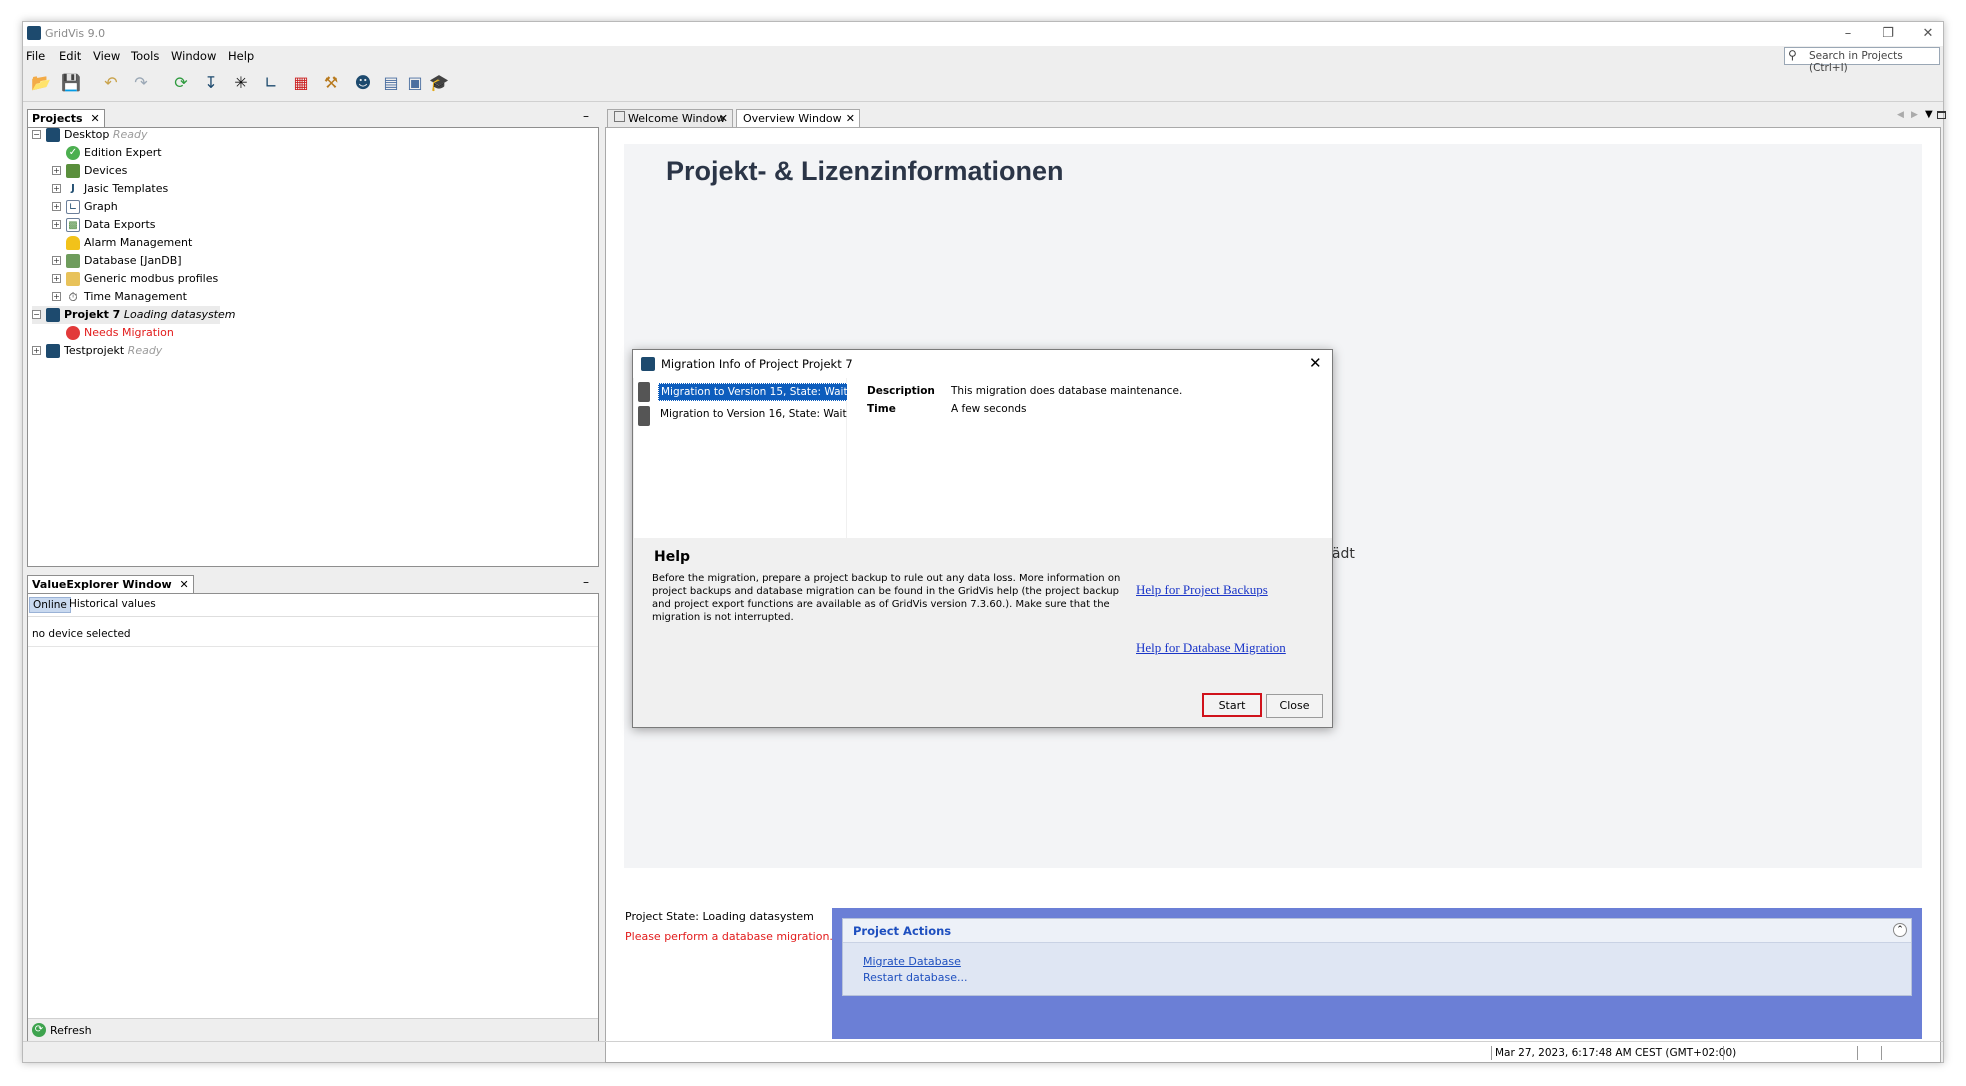 Image resolution: width=1966 pixels, height=1086 pixels. Describe the element at coordinates (106, 56) in the screenshot. I see `menu-view: View` at that location.